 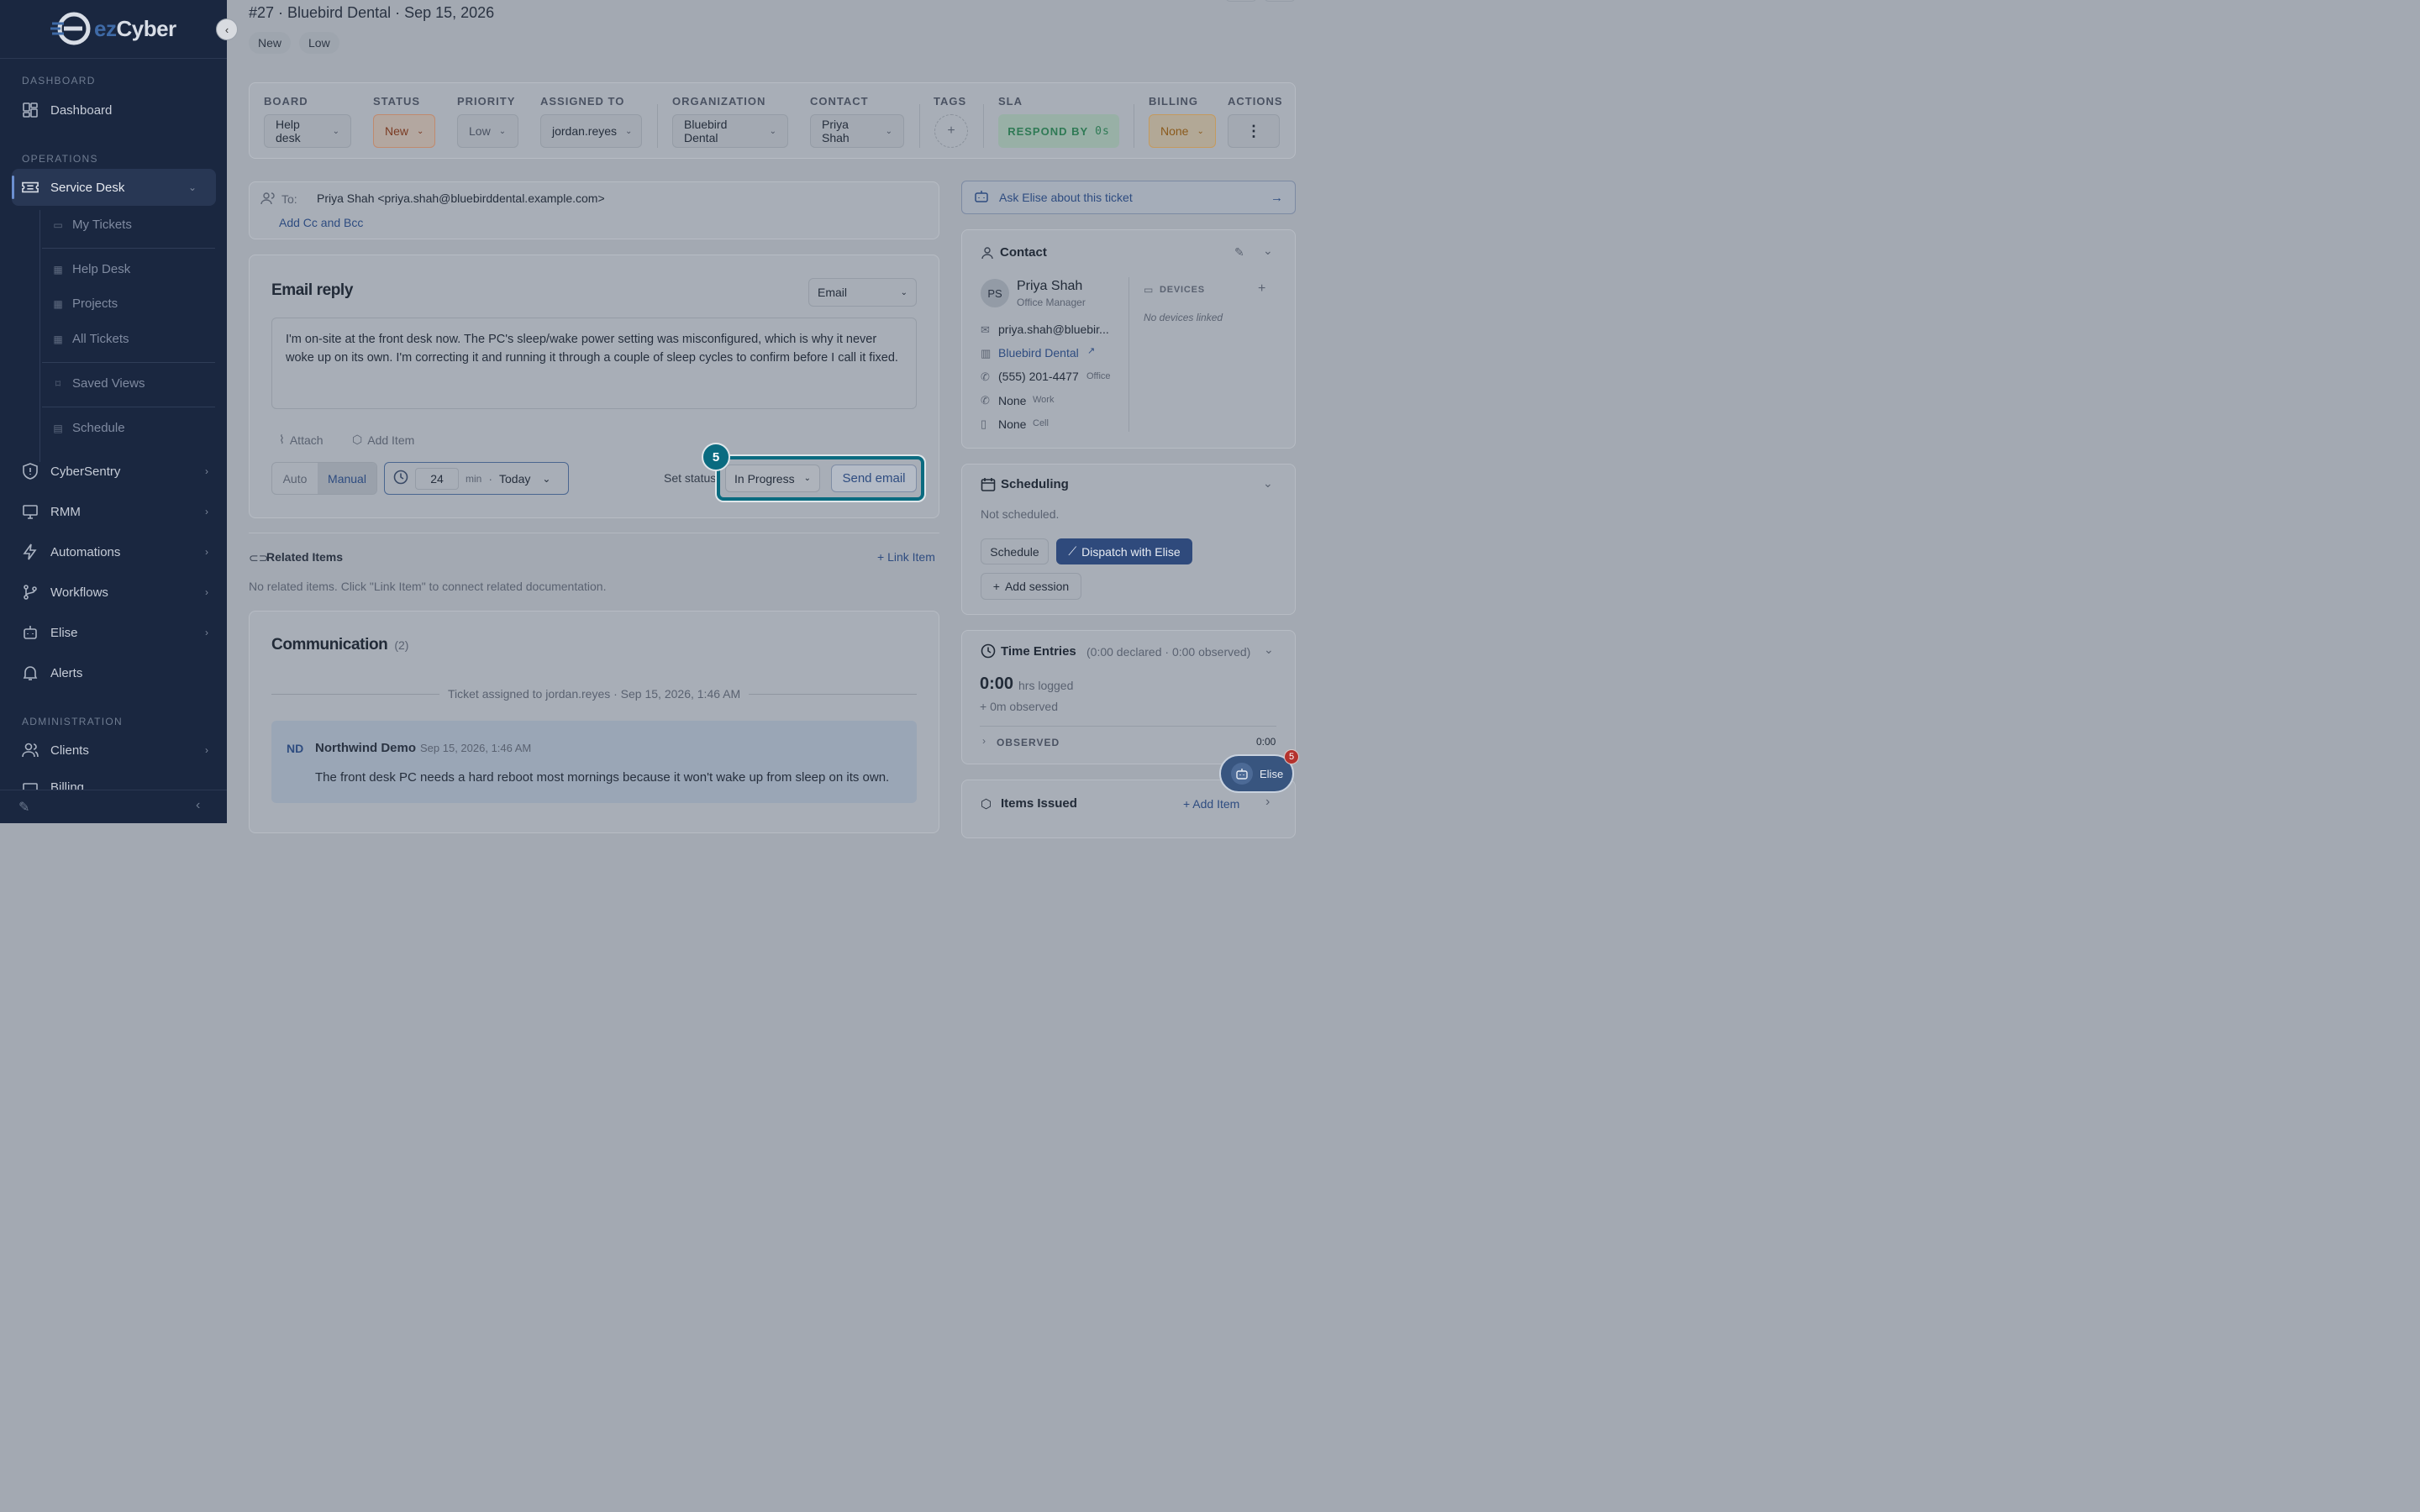 What do you see at coordinates (1058, 131) in the screenshot?
I see `sla-badge: RESPOND BY 0s` at bounding box center [1058, 131].